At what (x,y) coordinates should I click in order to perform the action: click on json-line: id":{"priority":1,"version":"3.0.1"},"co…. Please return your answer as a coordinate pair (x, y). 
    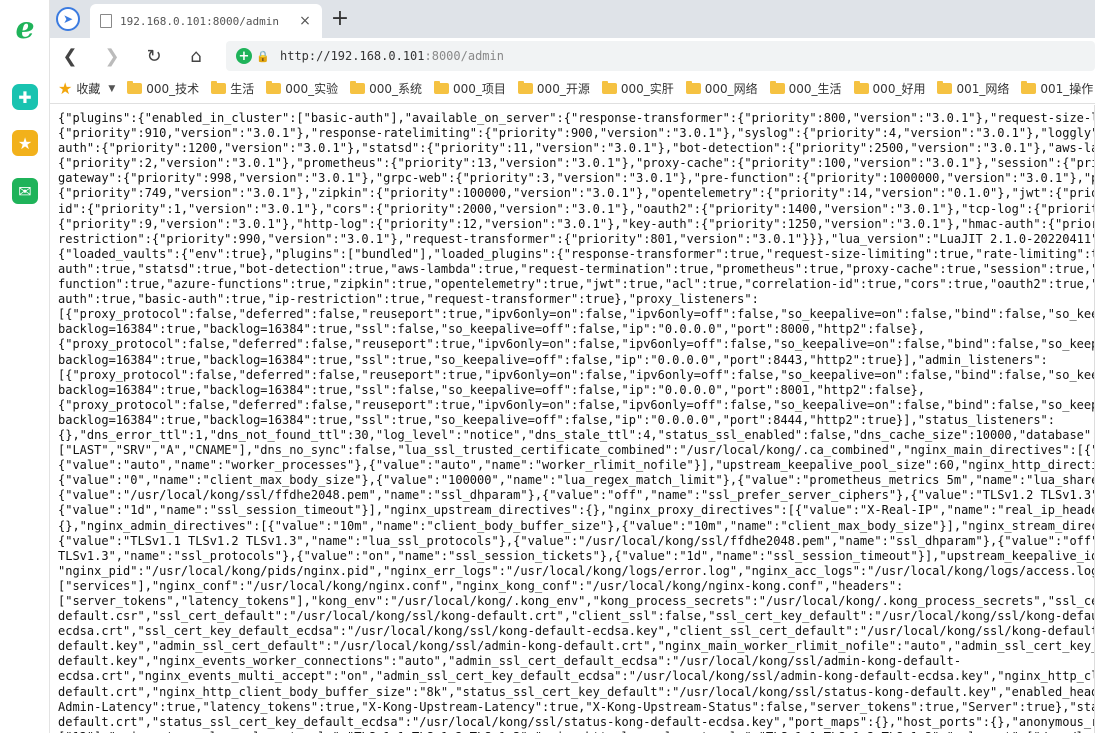
    Looking at the image, I should click on (576, 208).